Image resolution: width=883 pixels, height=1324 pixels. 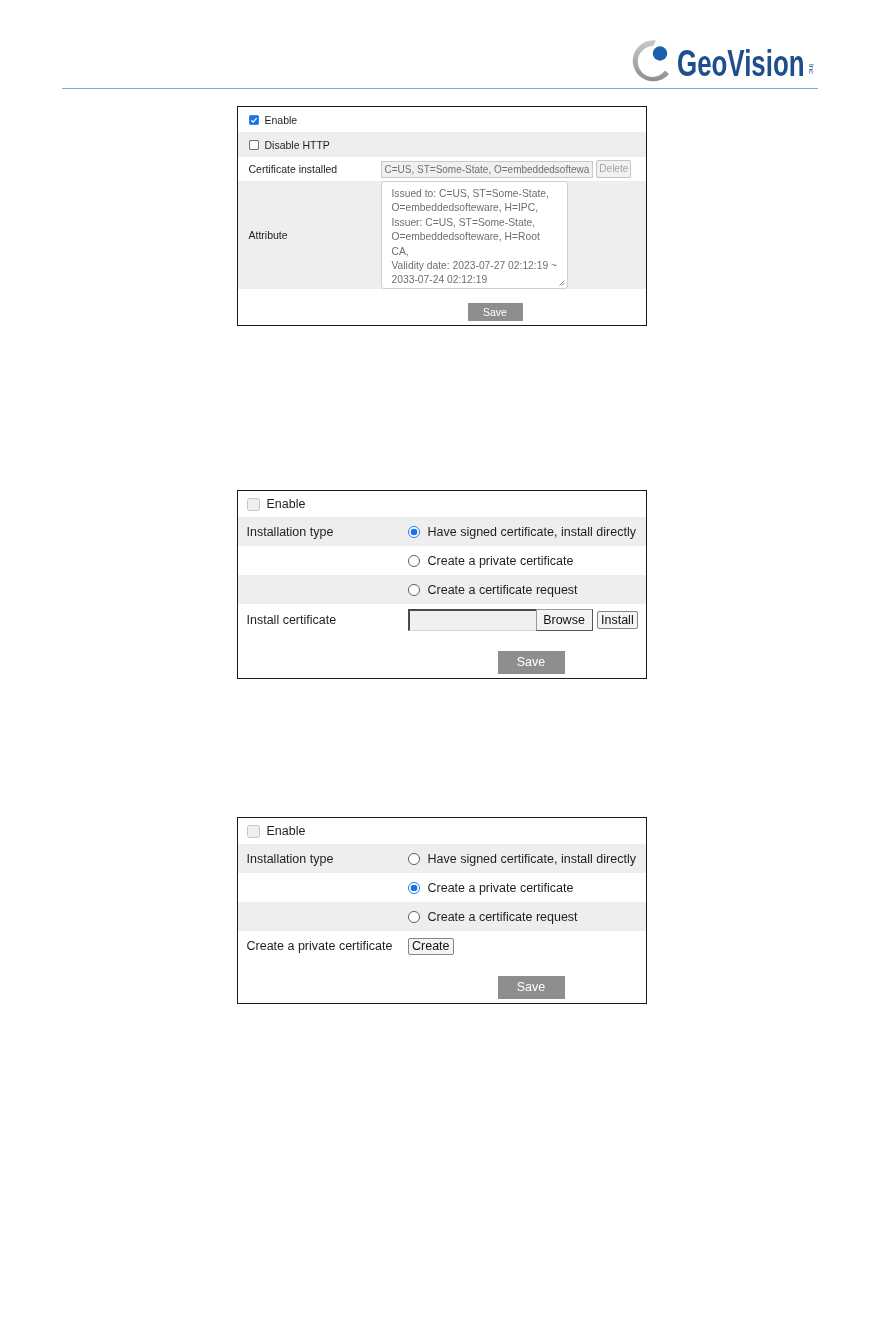 What do you see at coordinates (291, 620) in the screenshot?
I see `field-label: Install certificate` at bounding box center [291, 620].